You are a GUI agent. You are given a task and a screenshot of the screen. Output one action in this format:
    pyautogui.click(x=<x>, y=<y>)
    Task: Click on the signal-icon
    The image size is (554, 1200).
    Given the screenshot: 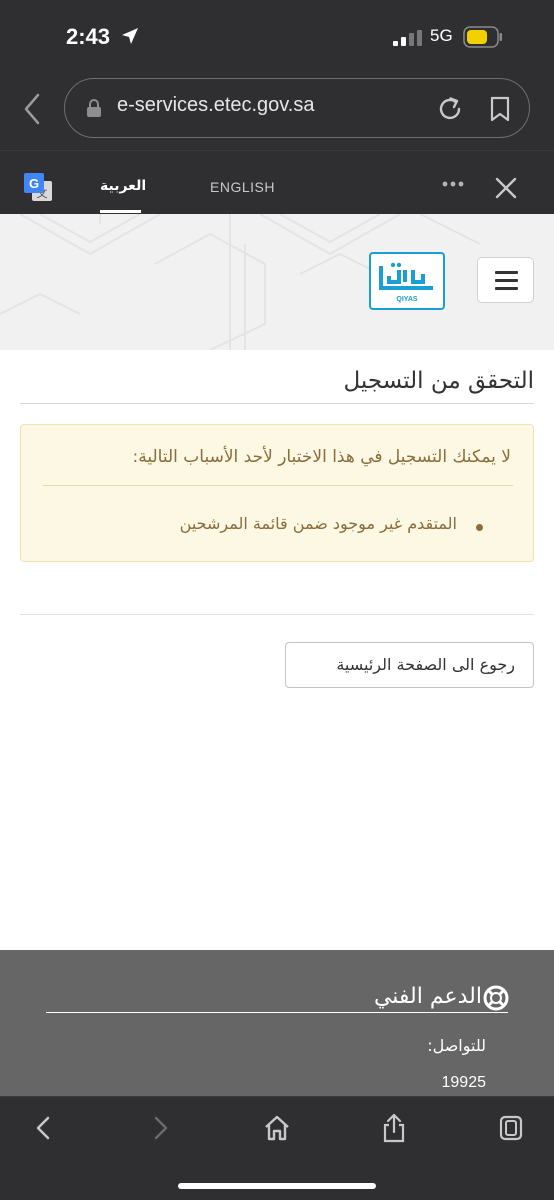 What is the action you would take?
    pyautogui.click(x=407, y=38)
    